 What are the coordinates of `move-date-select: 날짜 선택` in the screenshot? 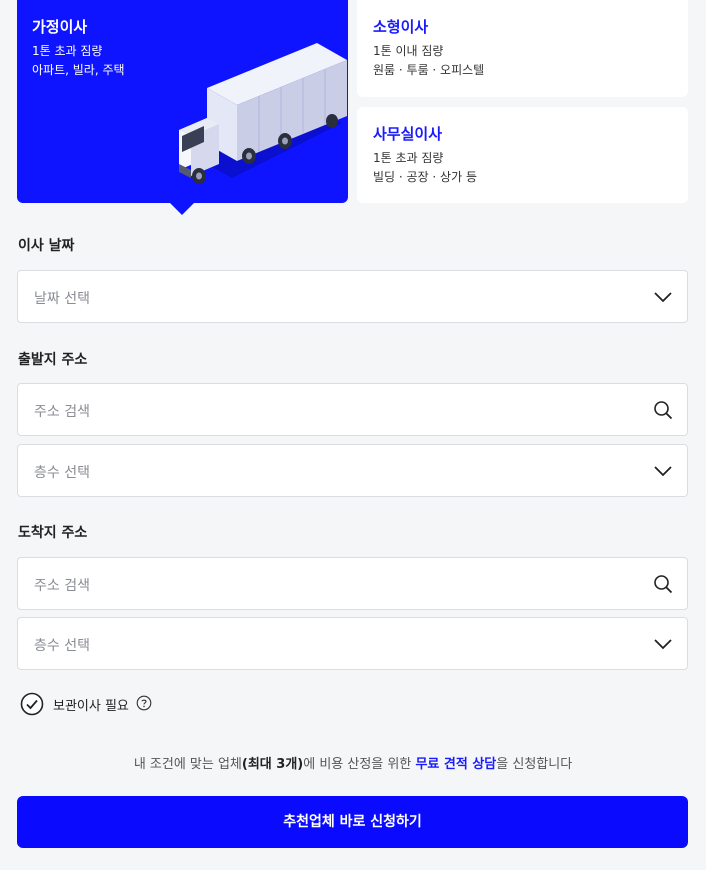 It's located at (352, 296).